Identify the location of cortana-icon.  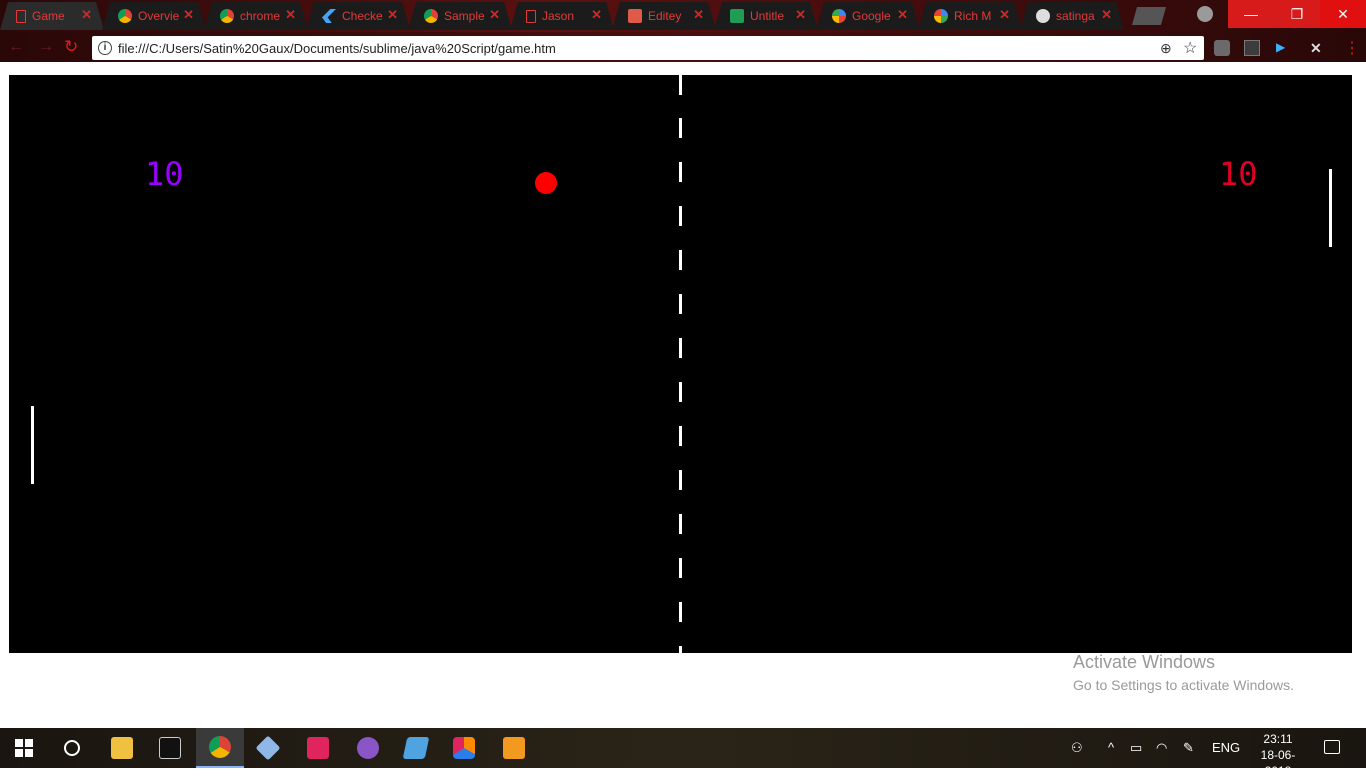
(72, 748).